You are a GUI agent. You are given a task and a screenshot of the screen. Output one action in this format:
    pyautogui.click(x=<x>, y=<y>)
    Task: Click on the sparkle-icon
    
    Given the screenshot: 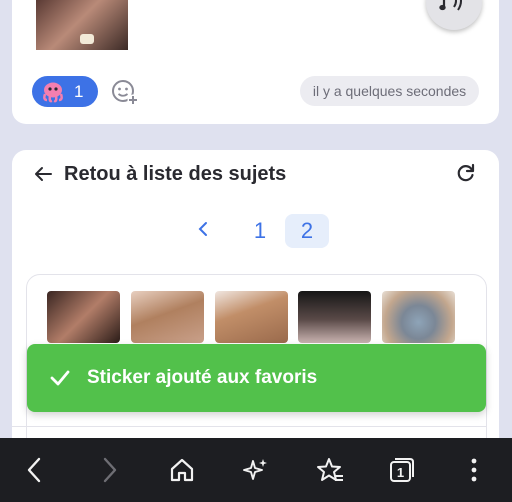 What is the action you would take?
    pyautogui.click(x=255, y=469)
    